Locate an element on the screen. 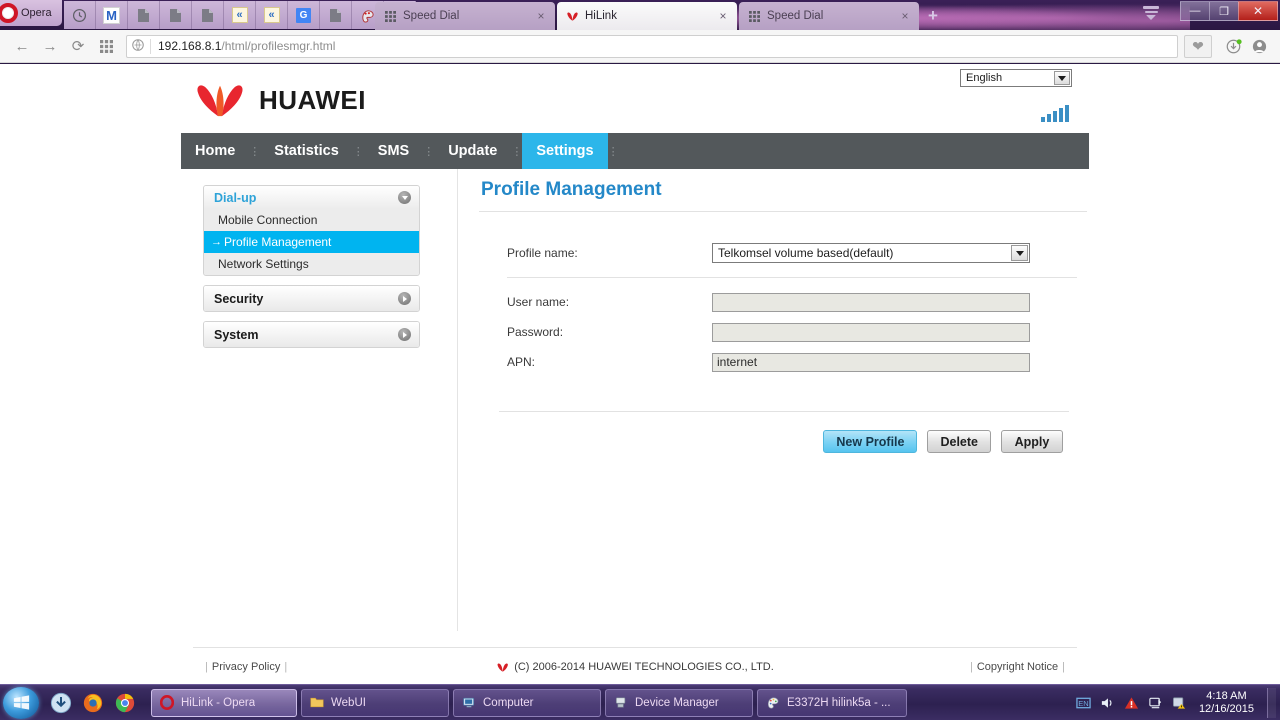 This screenshot has height=720, width=1280. huawei-logo: HUAWEI is located at coordinates (279, 100).